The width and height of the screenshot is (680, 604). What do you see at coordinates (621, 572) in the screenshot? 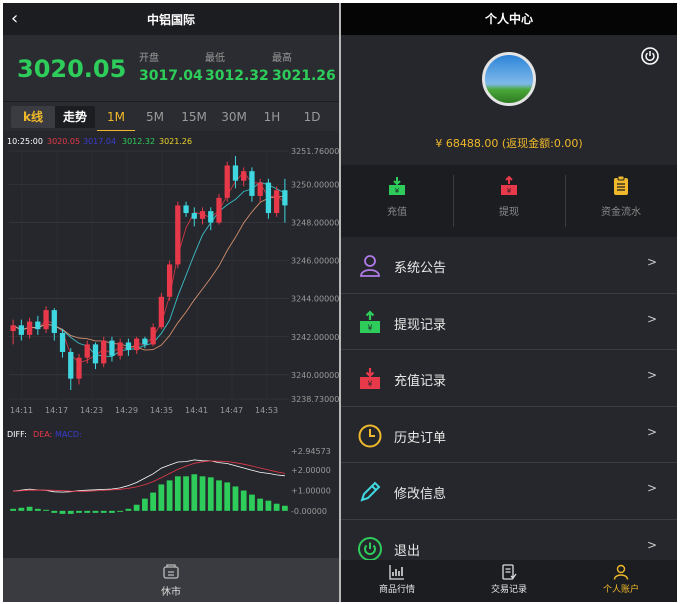
I see `account-icon` at bounding box center [621, 572].